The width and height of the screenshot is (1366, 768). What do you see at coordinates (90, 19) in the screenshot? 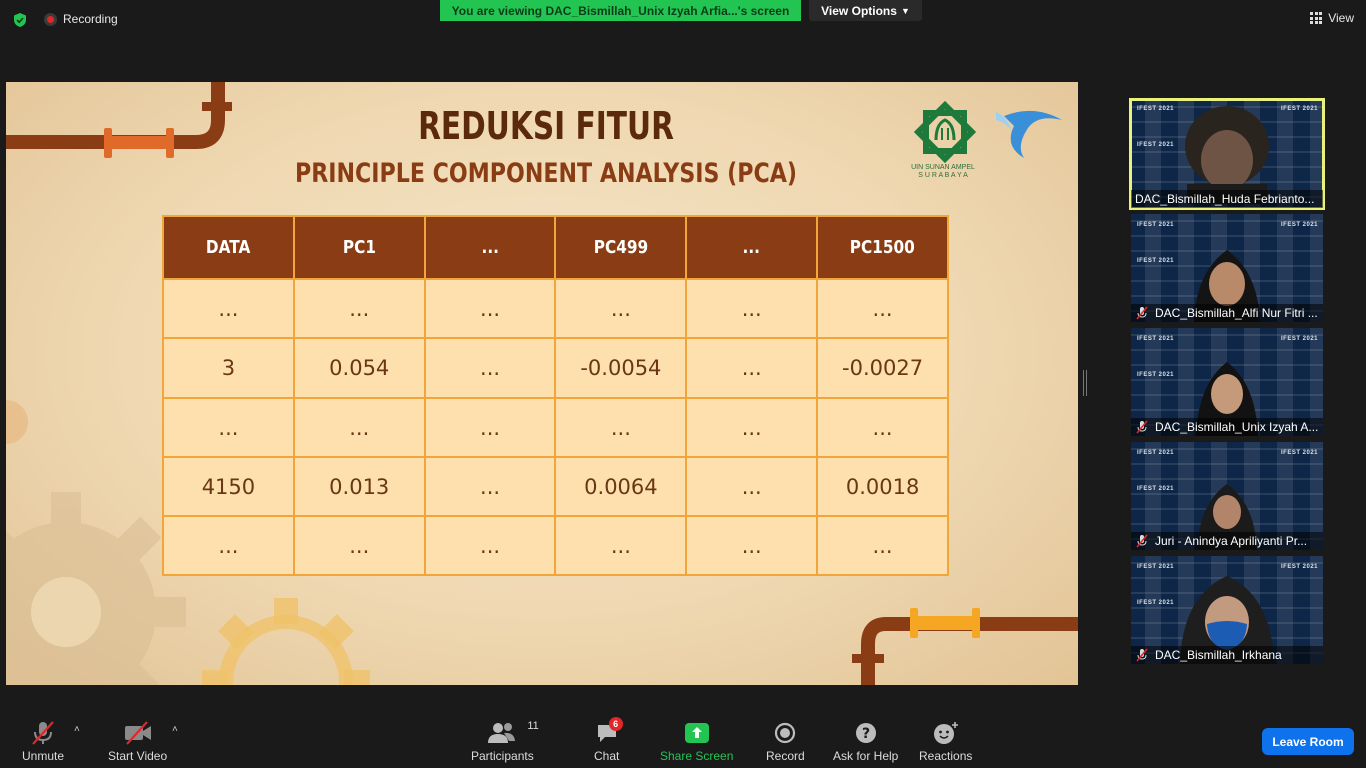
I see `recording-label: Recording` at bounding box center [90, 19].